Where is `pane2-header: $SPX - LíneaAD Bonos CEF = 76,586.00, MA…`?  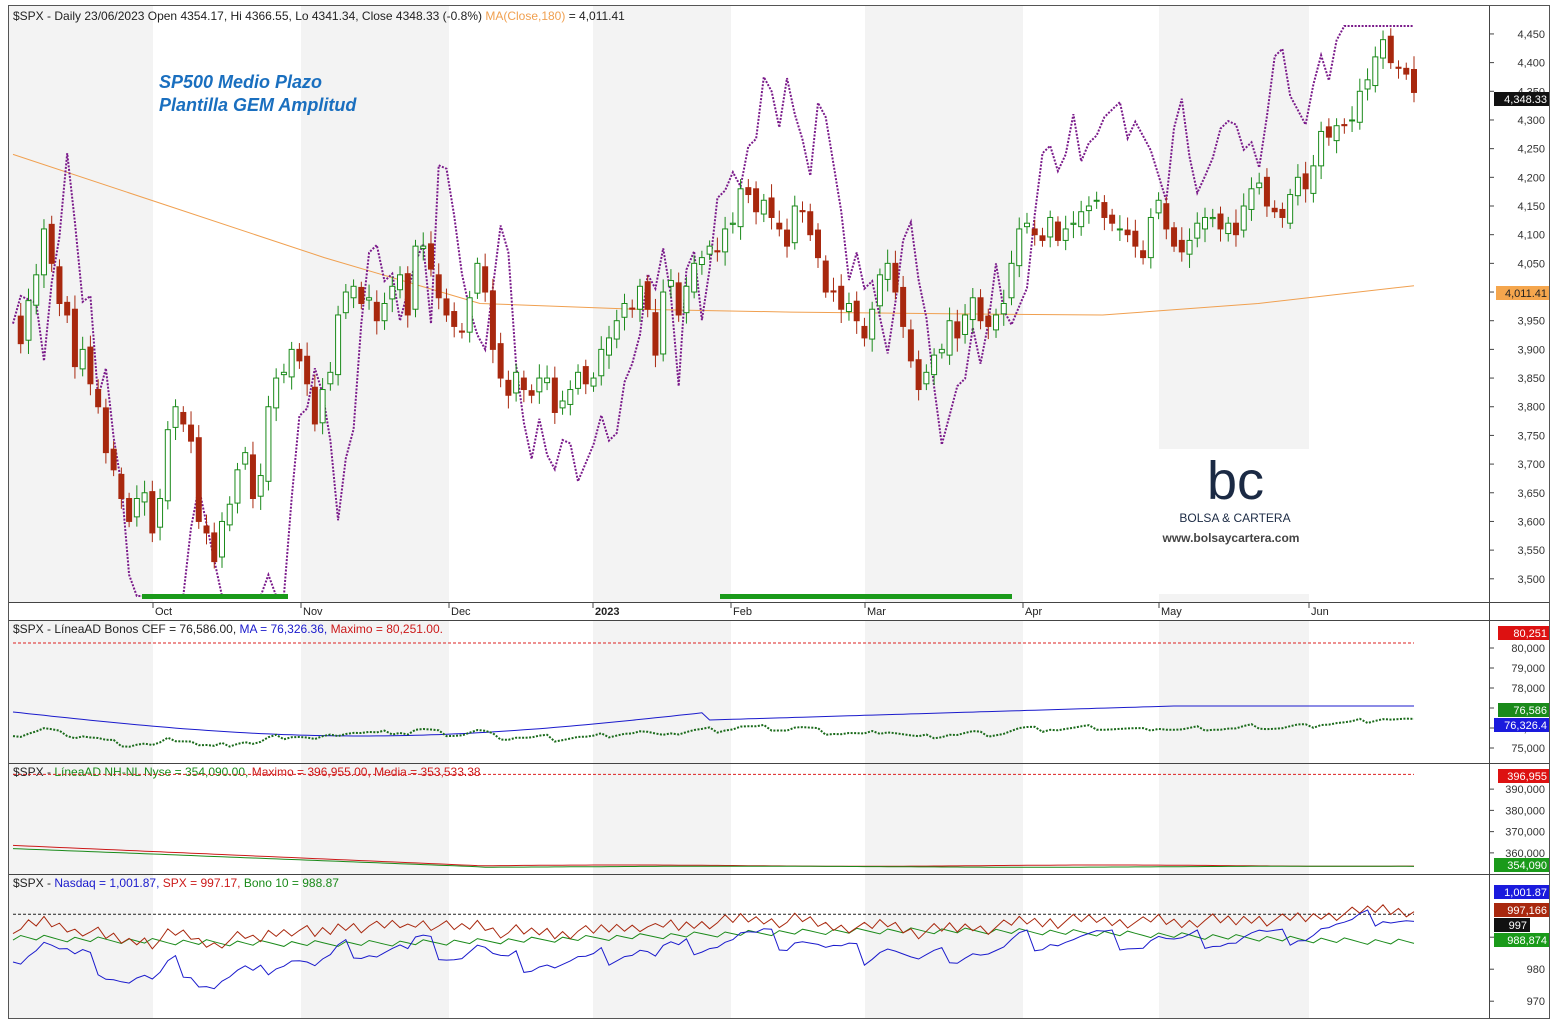 pane2-header: $SPX - LíneaAD Bonos CEF = 76,586.00, MA… is located at coordinates (228, 629).